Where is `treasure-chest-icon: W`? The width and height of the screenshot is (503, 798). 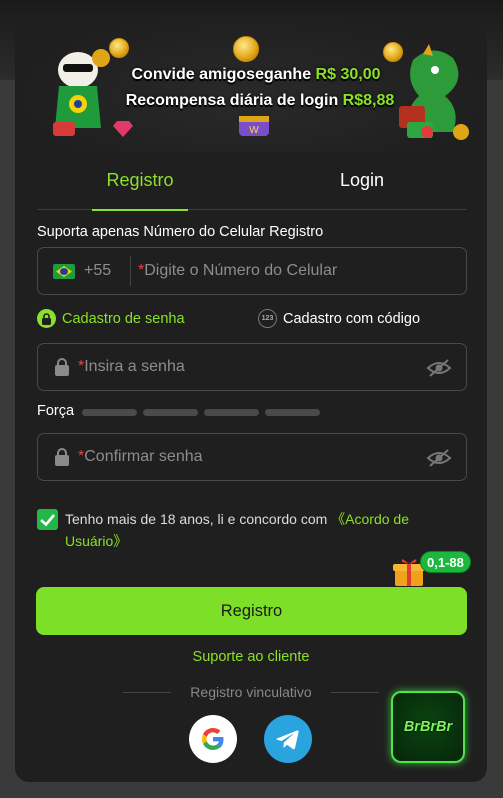
treasure-chest-icon: W is located at coordinates (254, 126).